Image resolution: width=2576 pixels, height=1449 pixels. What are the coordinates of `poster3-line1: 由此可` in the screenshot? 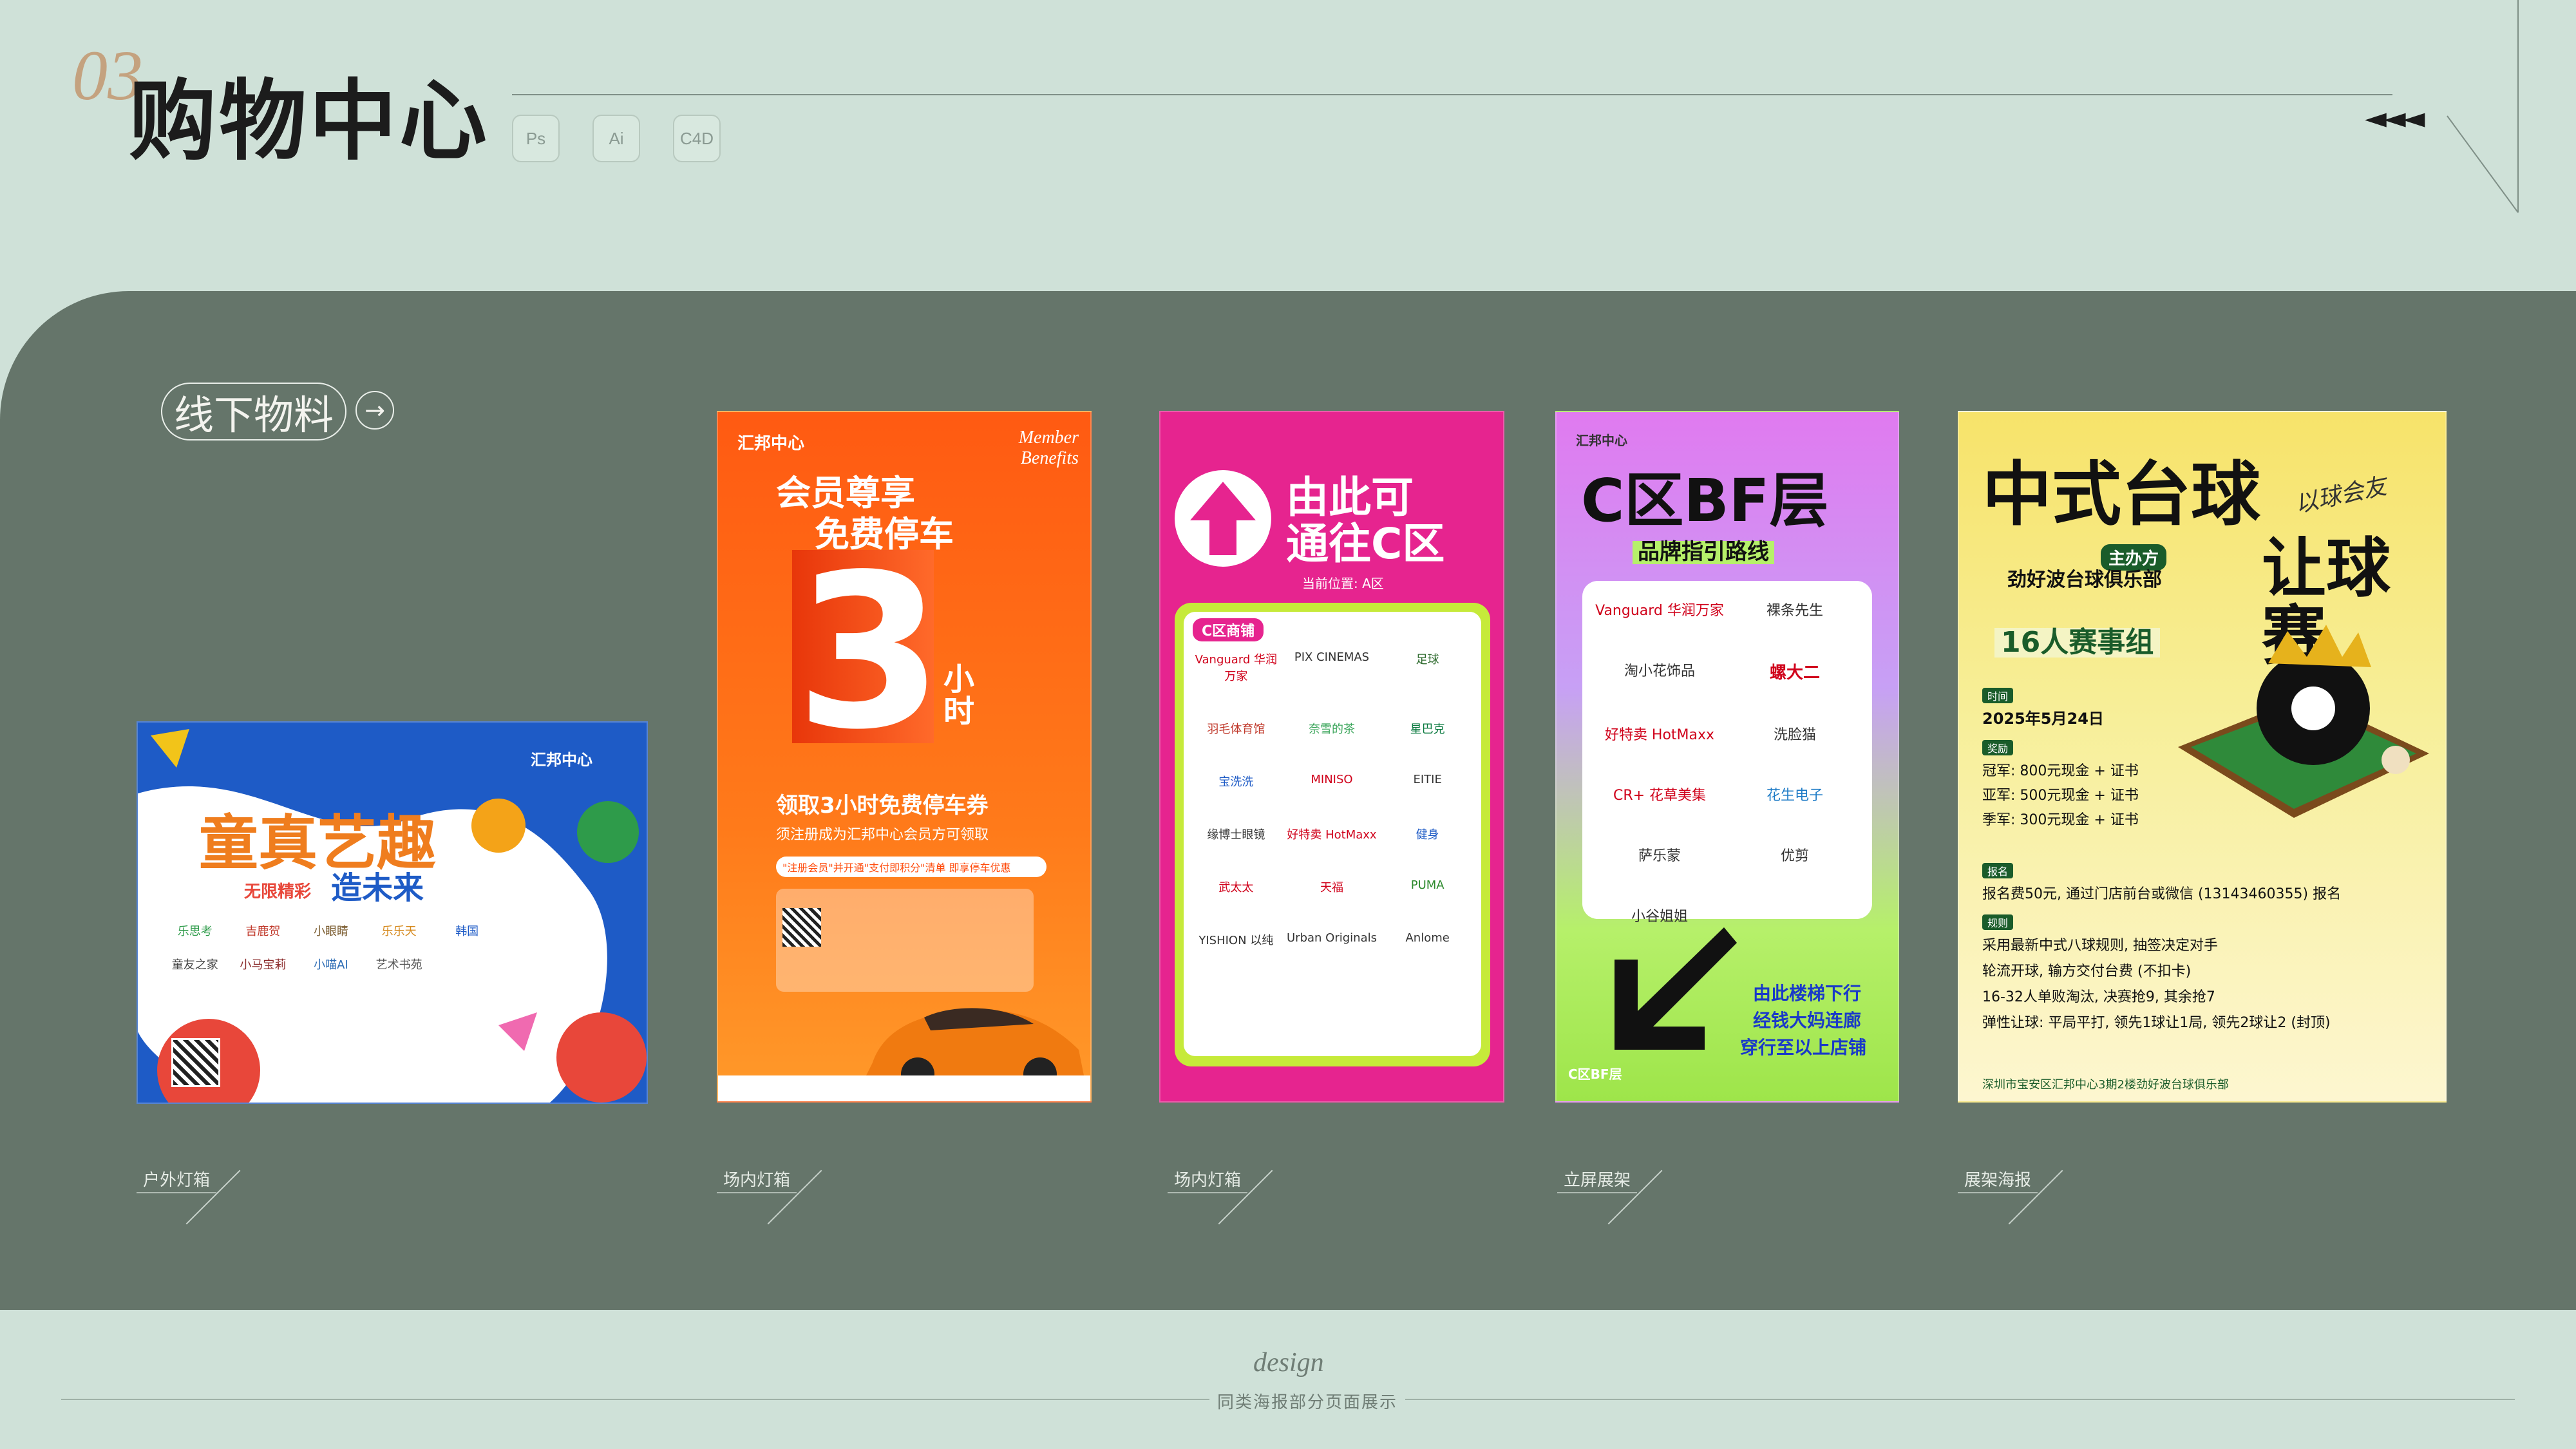 It's located at (1350, 497).